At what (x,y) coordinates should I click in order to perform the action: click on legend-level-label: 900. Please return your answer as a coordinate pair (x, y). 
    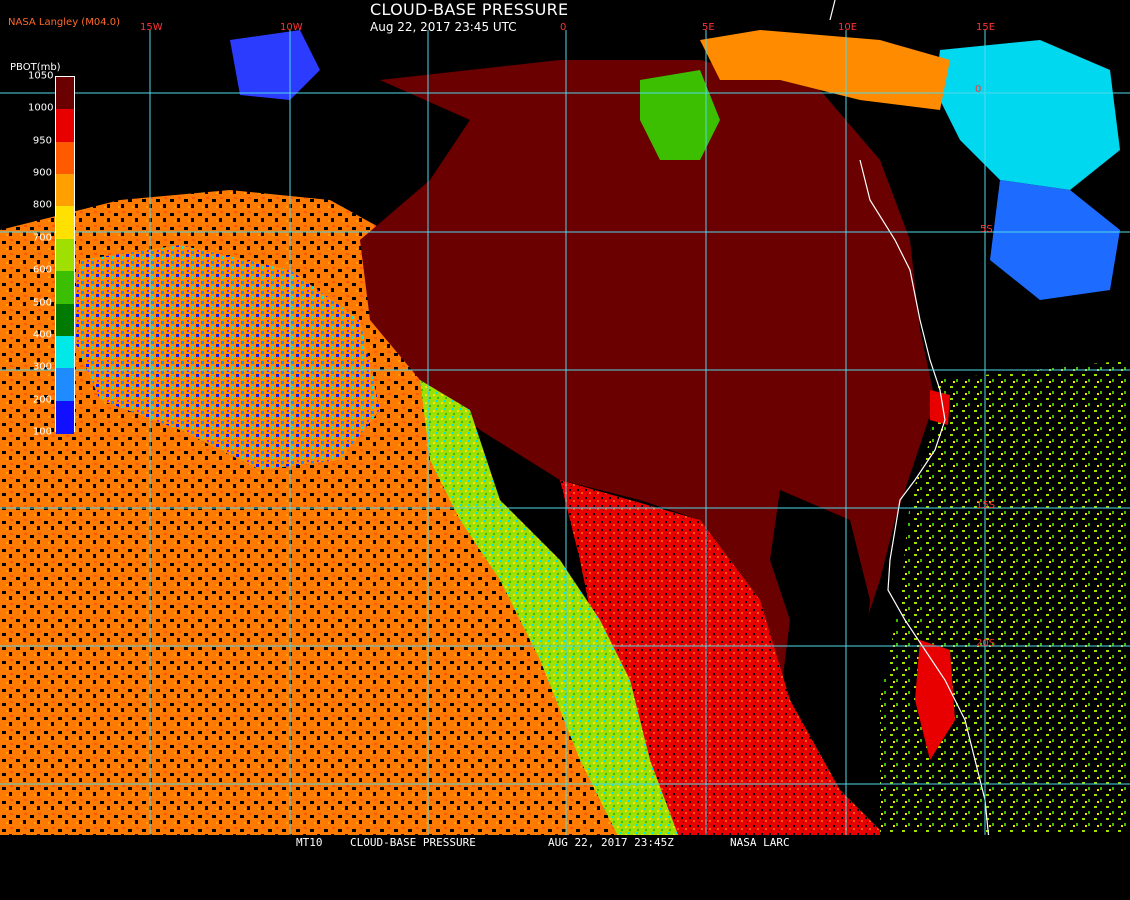
    Looking at the image, I should click on (42, 173).